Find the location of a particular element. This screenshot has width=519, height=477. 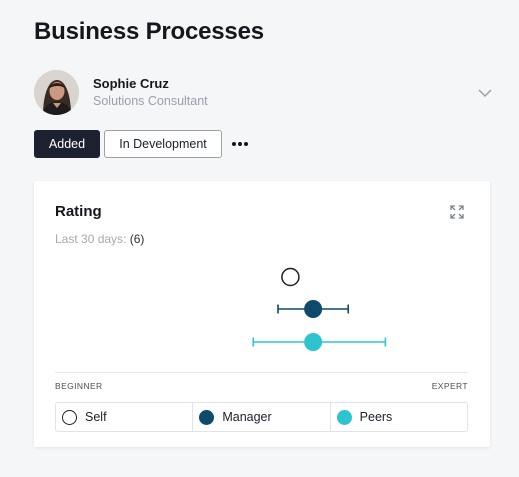

manager-rating-marker is located at coordinates (313, 309).